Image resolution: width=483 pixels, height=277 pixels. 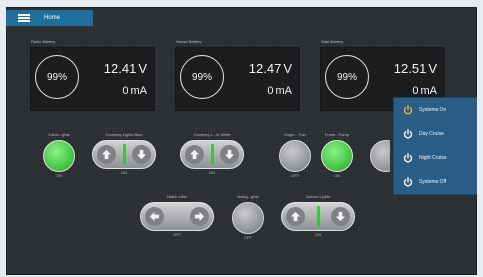 I want to click on page-title: Home, so click(x=52, y=18).